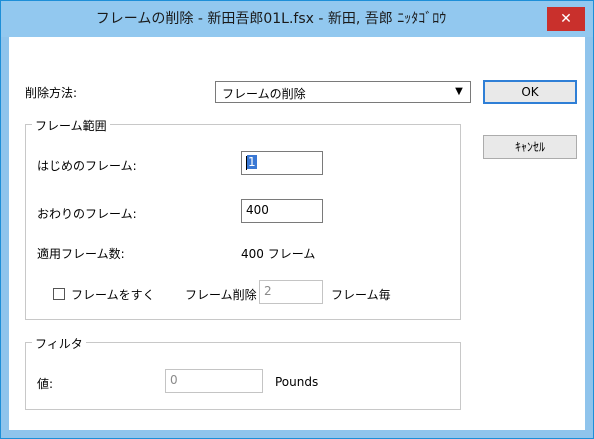  What do you see at coordinates (221, 295) in the screenshot?
I see `delete-frames-label: フレーム削除` at bounding box center [221, 295].